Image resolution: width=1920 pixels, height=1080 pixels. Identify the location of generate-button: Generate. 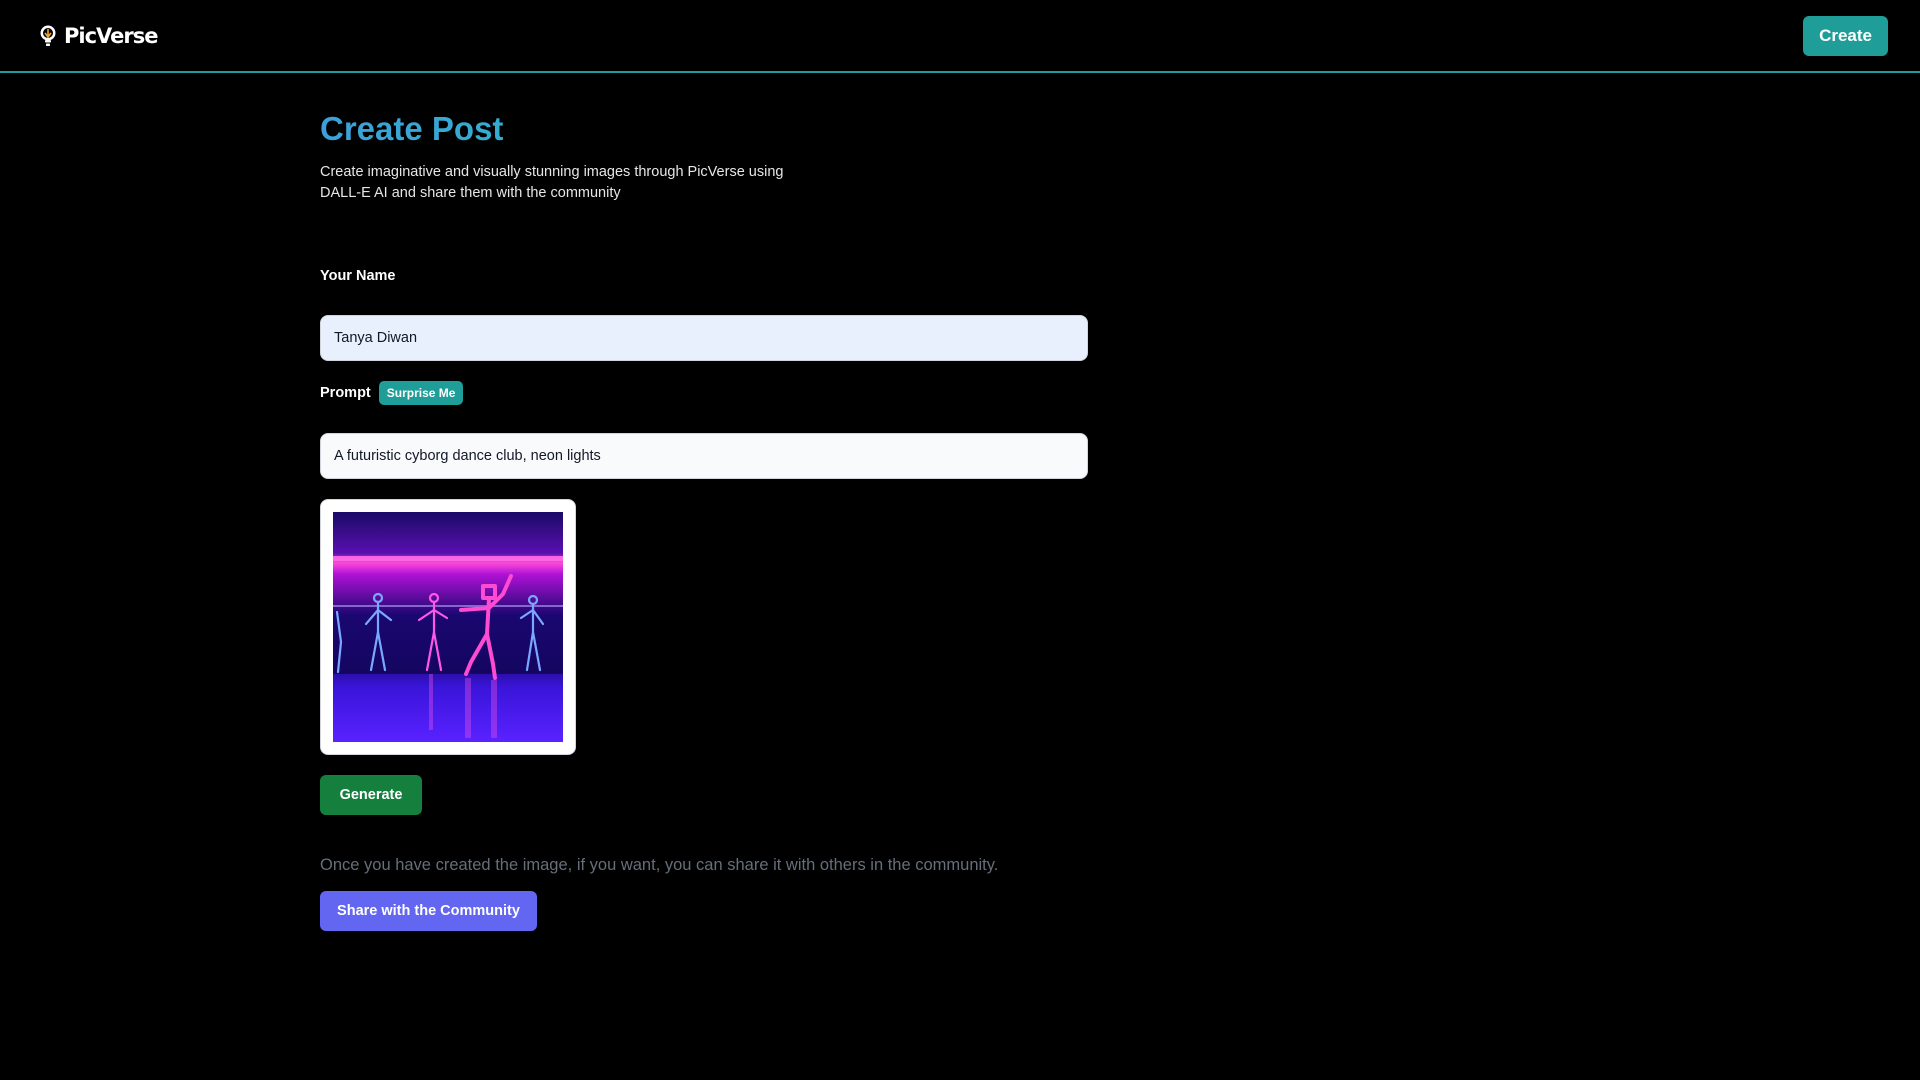
(371, 795).